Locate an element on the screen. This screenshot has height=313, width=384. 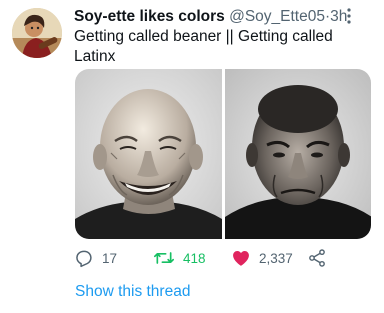
user-handle: @Soy_Ette05 is located at coordinates (277, 16).